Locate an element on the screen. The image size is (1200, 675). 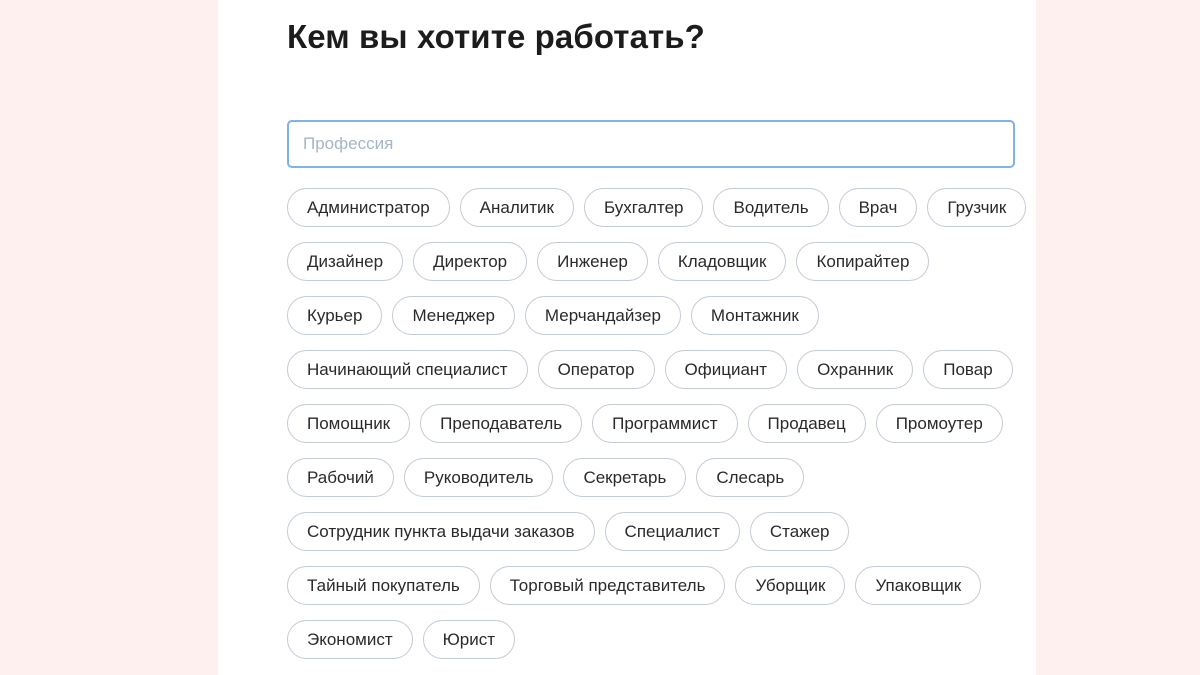
profession-chip: Слесарь is located at coordinates (750, 477).